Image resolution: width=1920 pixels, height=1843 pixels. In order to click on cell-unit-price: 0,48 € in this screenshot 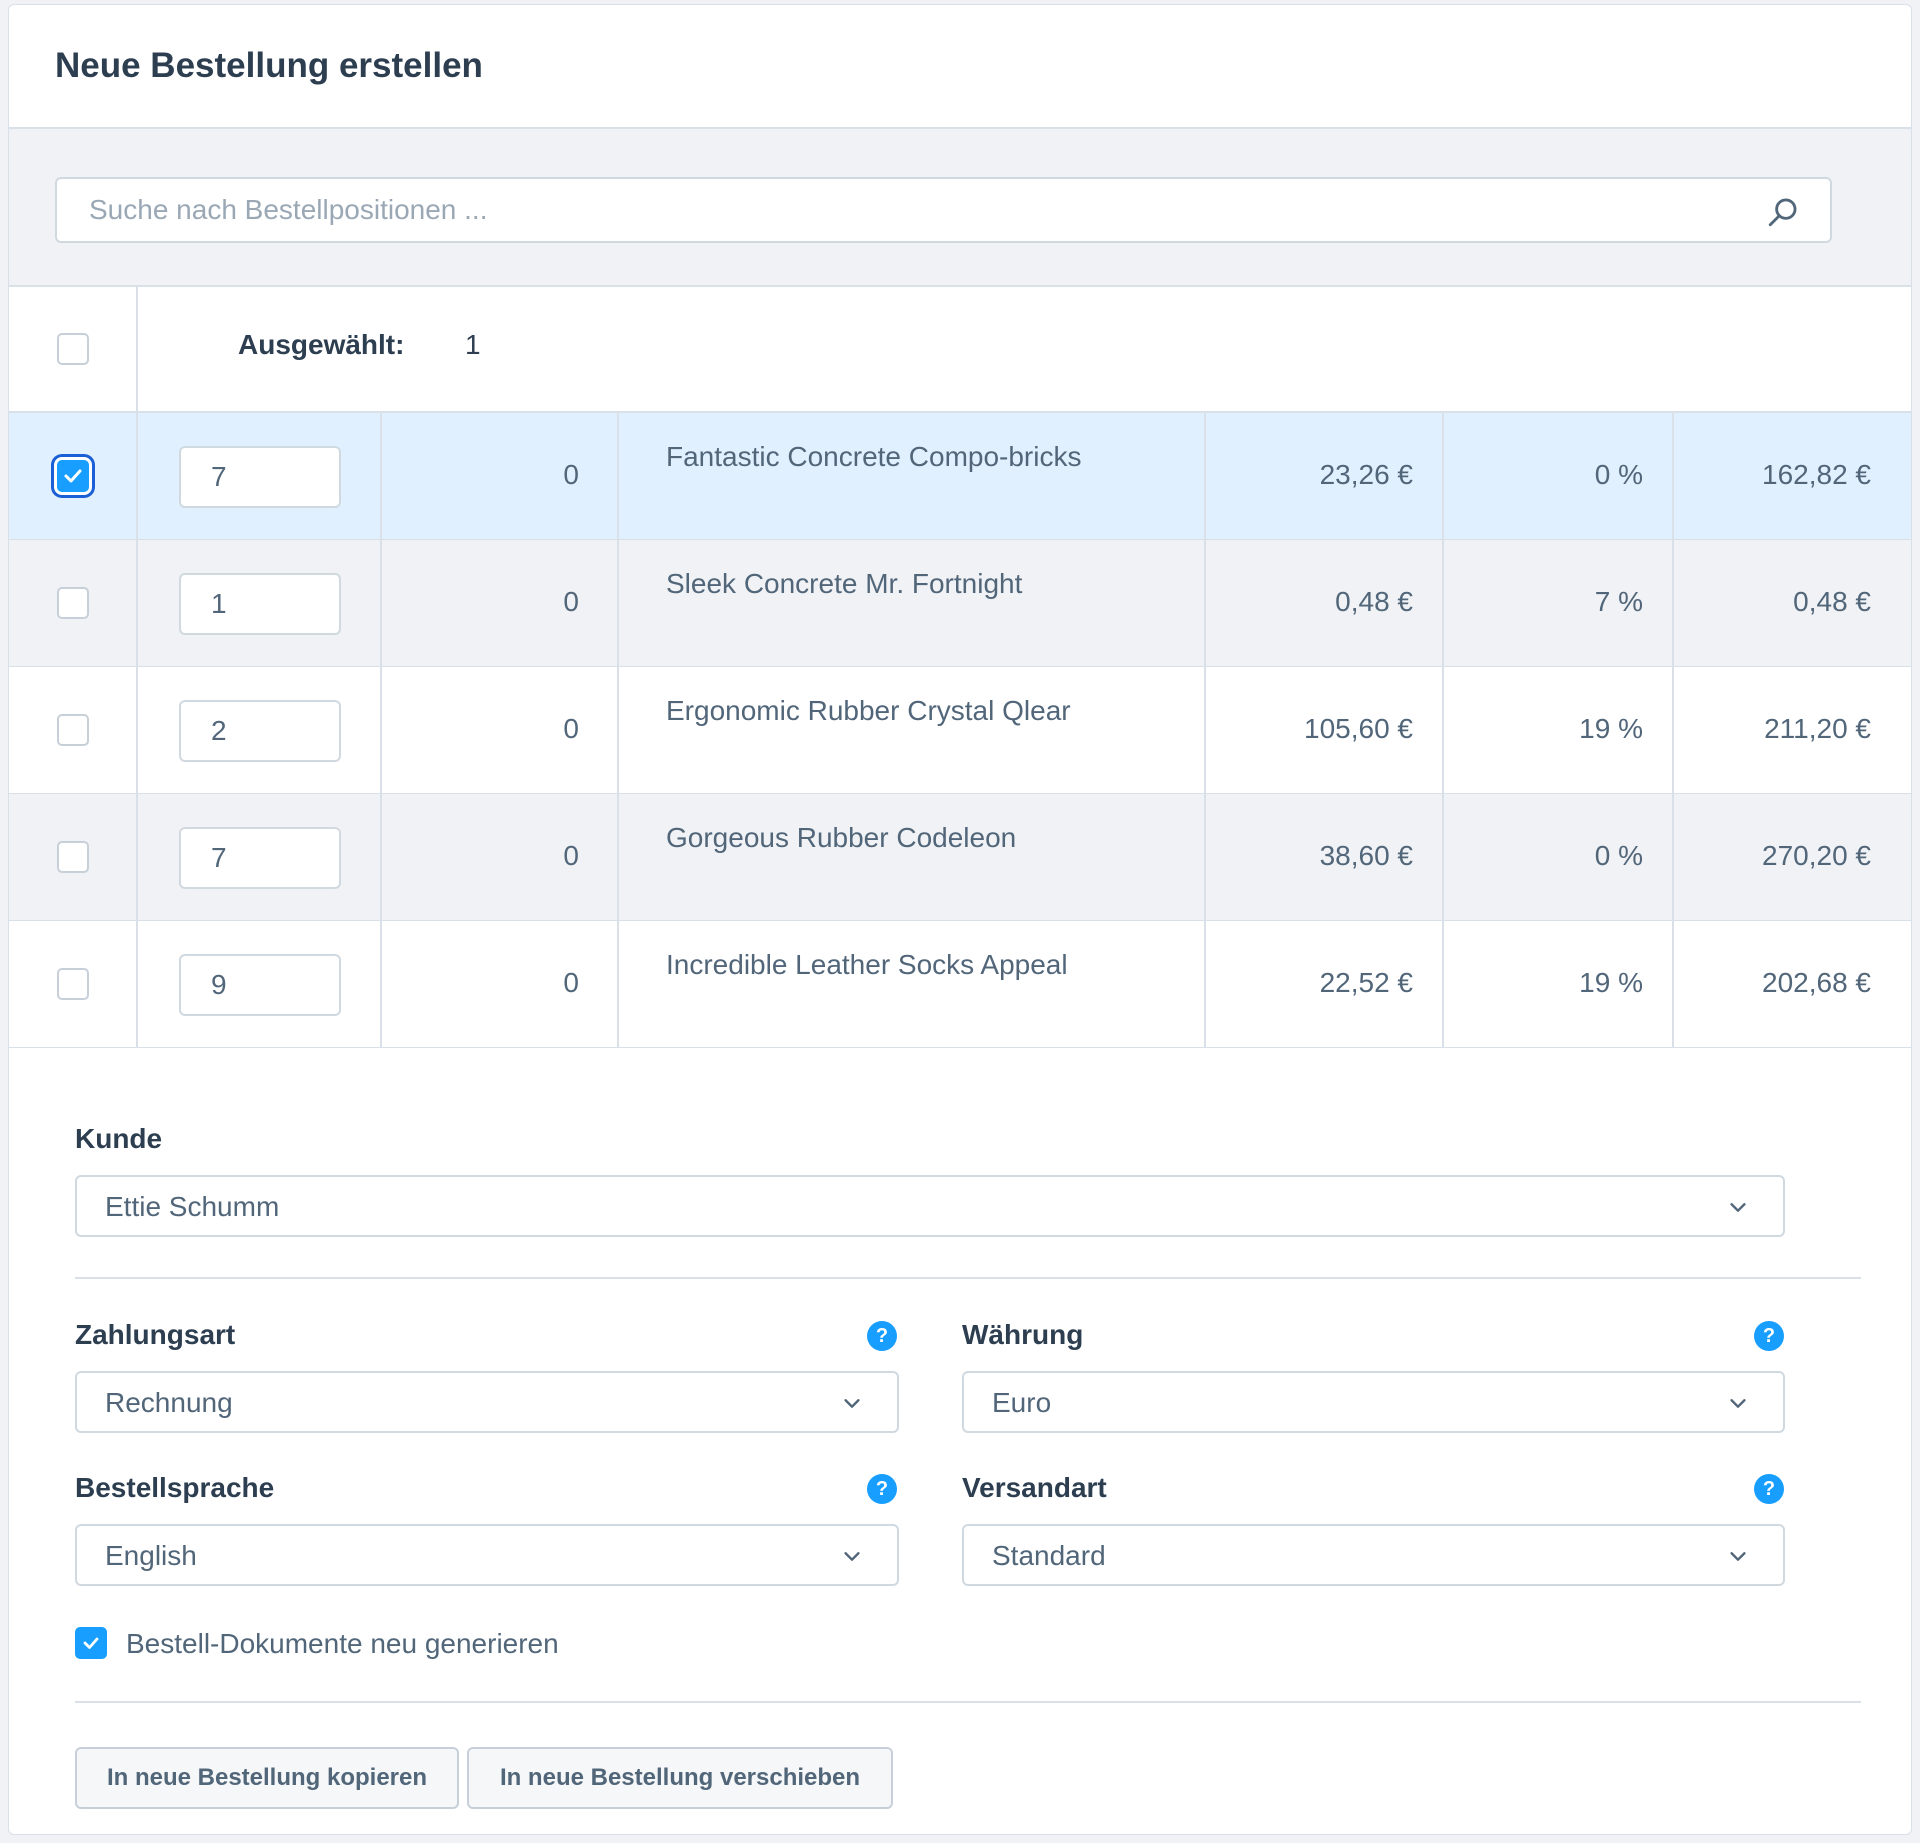, I will do `click(1374, 601)`.